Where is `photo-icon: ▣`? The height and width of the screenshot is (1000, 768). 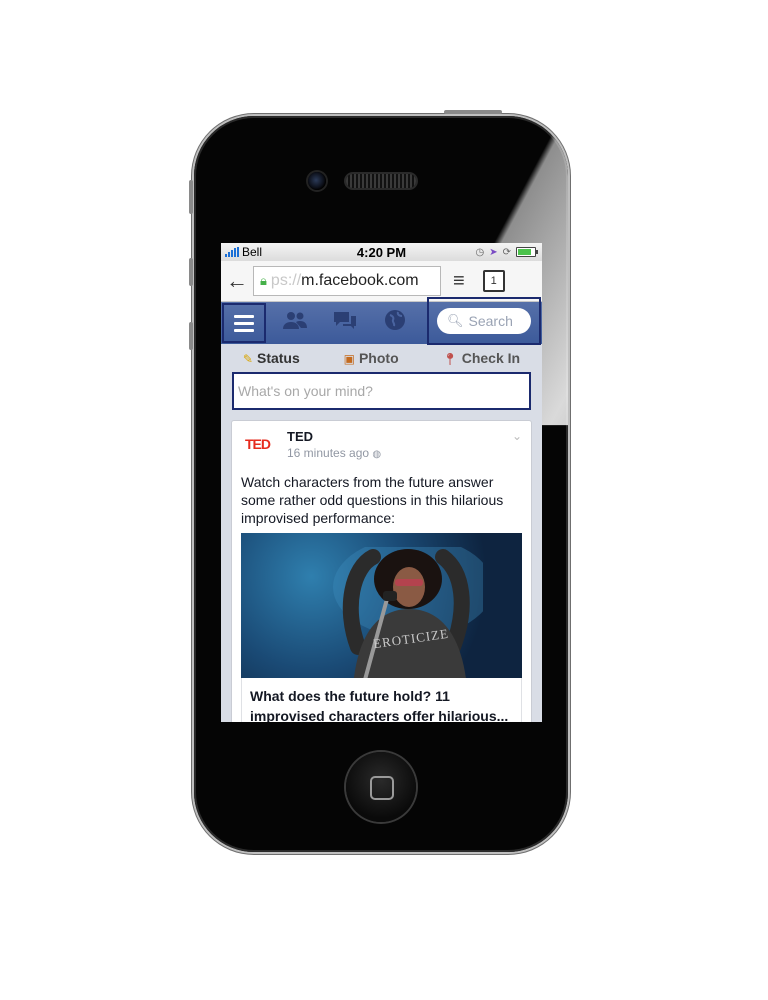 photo-icon: ▣ is located at coordinates (349, 359).